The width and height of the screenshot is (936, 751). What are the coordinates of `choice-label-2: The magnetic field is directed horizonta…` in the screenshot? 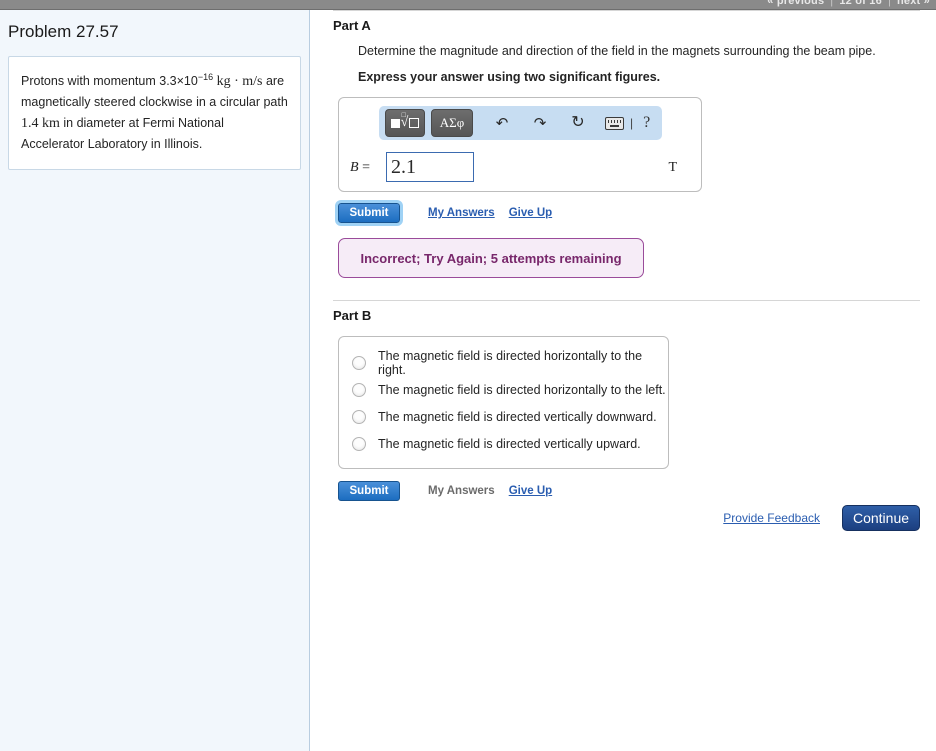 It's located at (522, 389).